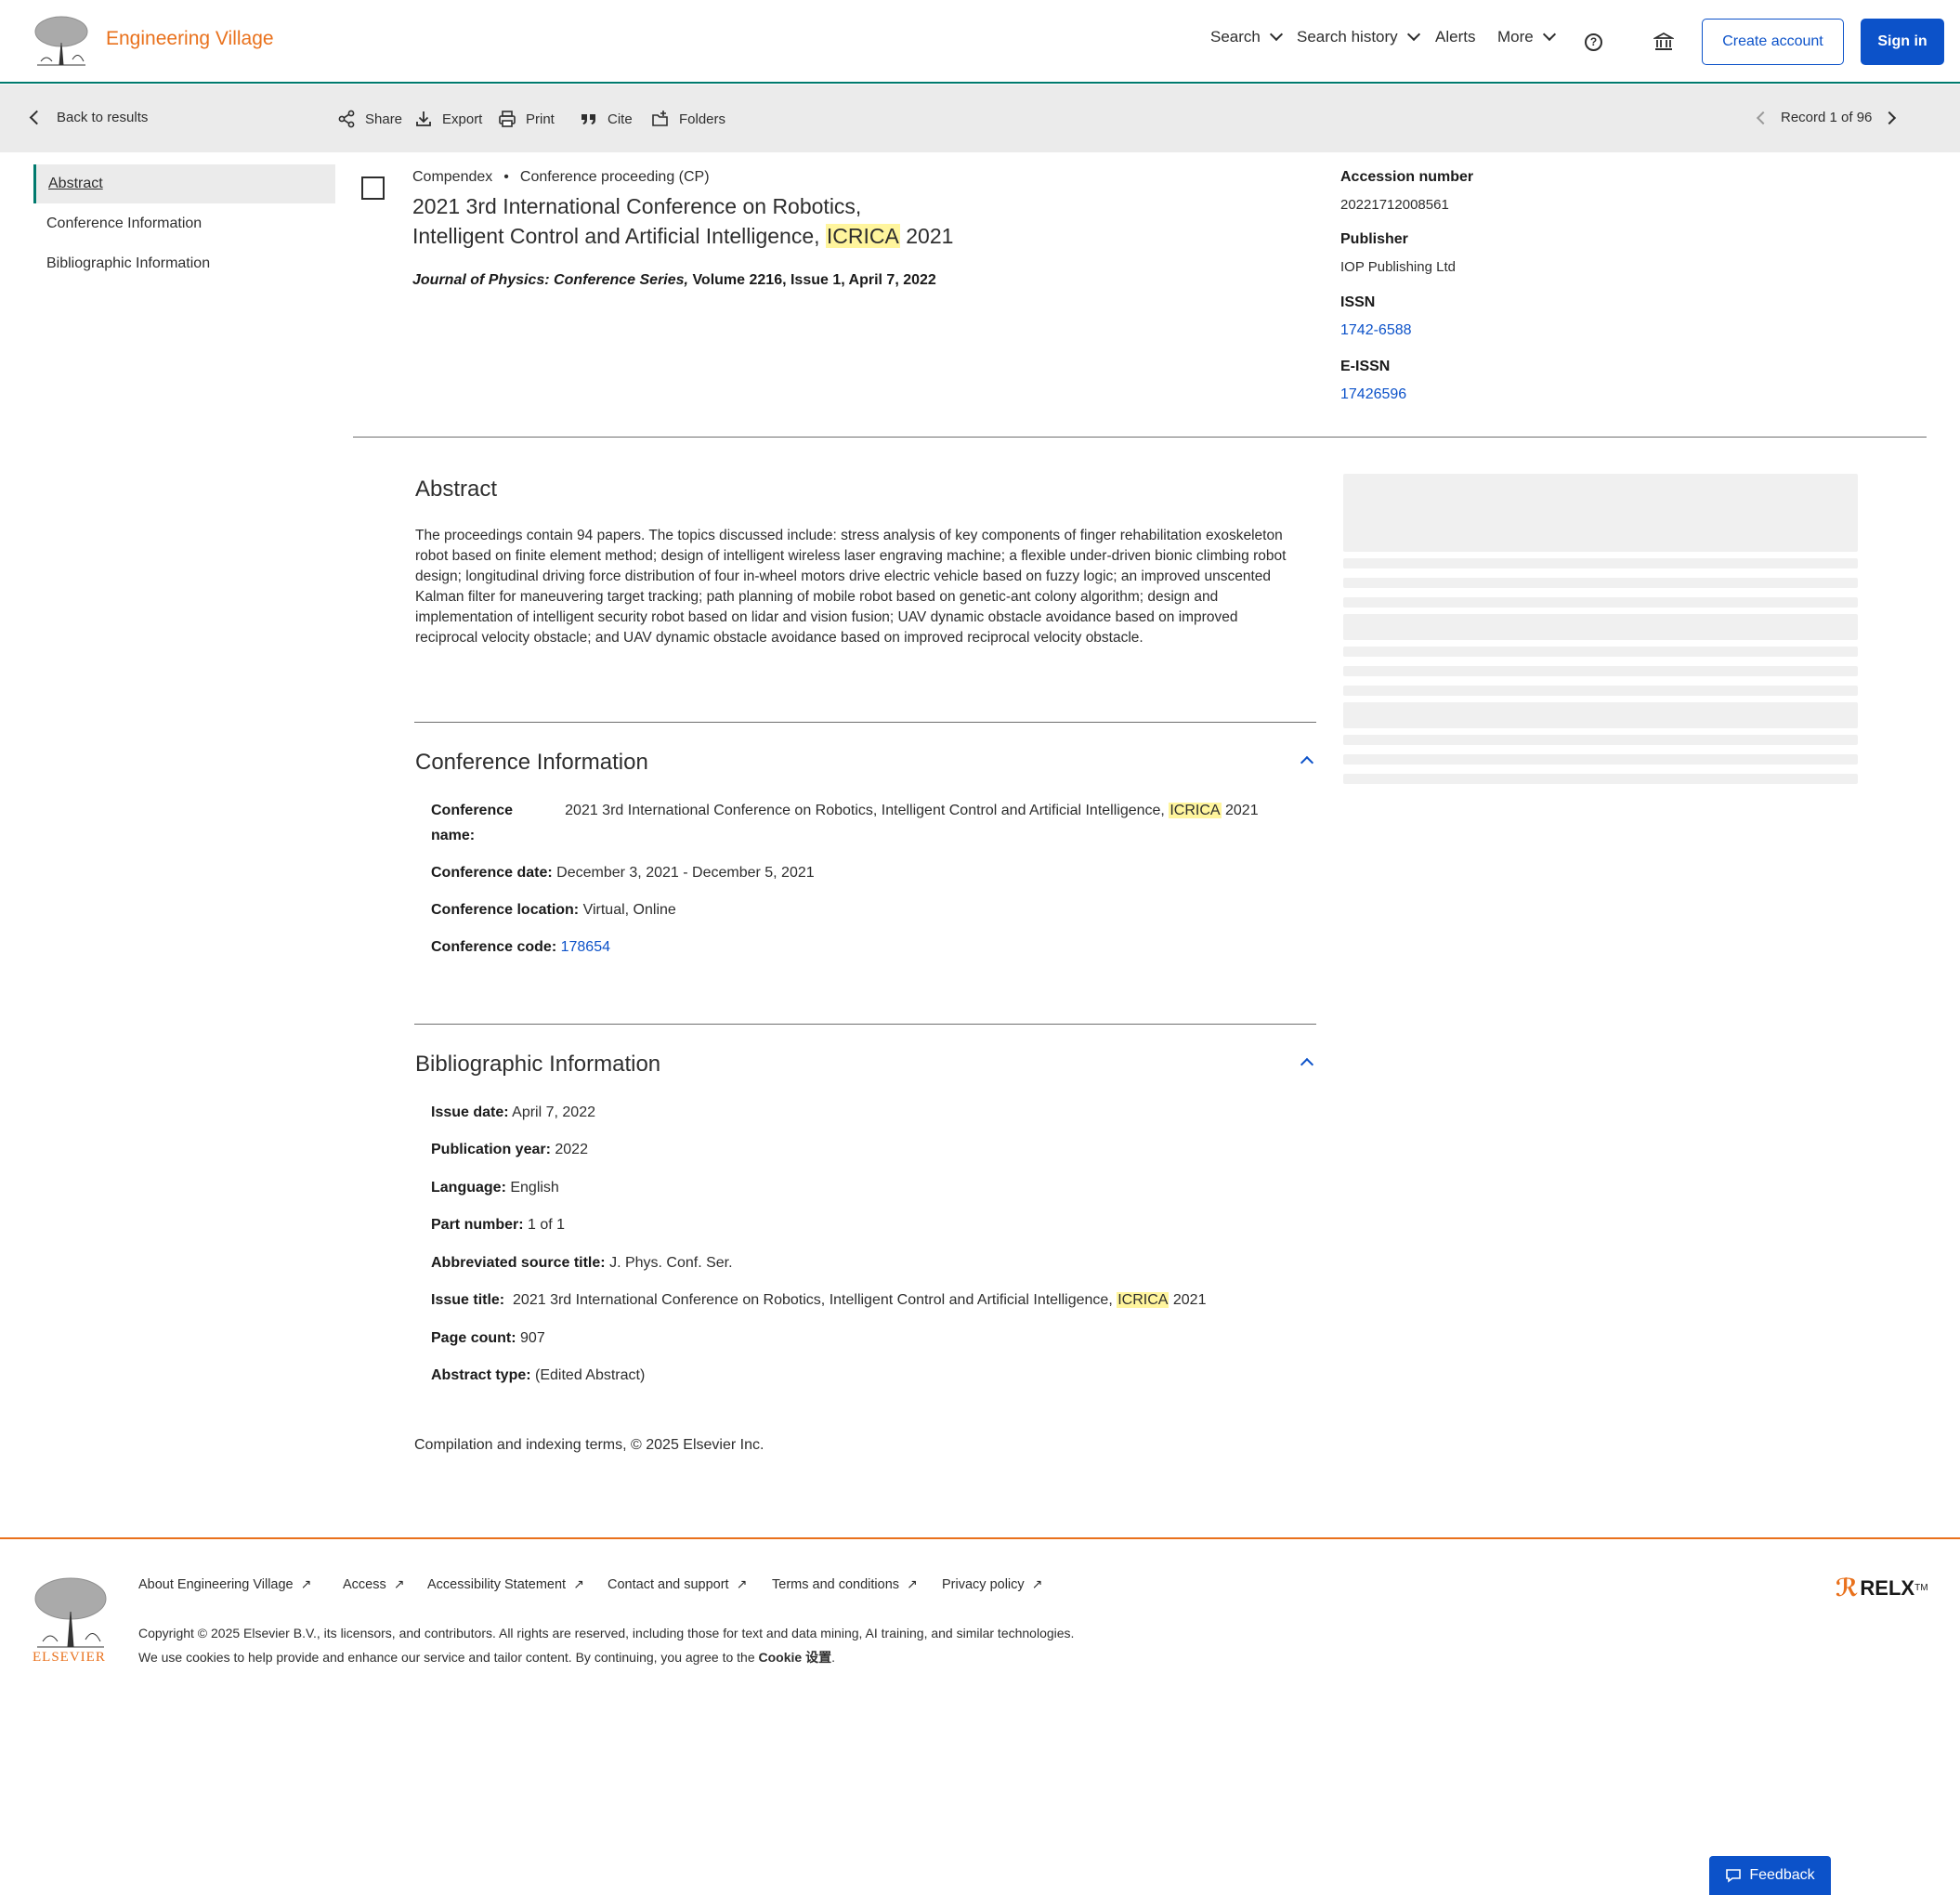 The height and width of the screenshot is (1895, 1960). What do you see at coordinates (1140, 438) in the screenshot?
I see `header-divider` at bounding box center [1140, 438].